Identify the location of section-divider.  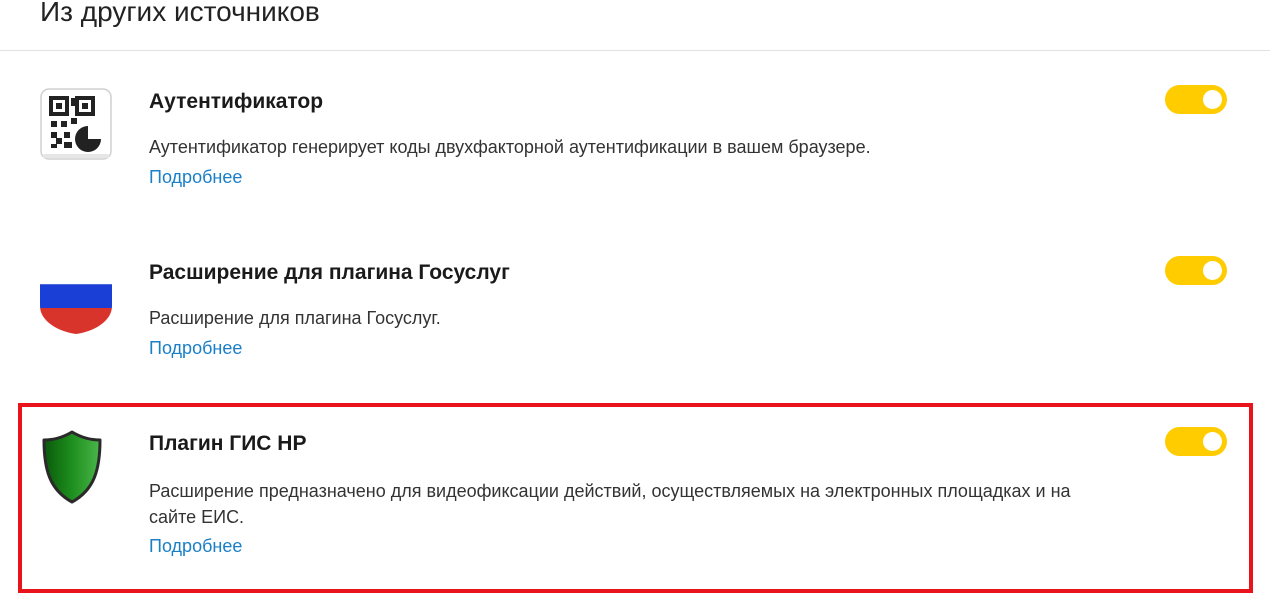
(635, 50).